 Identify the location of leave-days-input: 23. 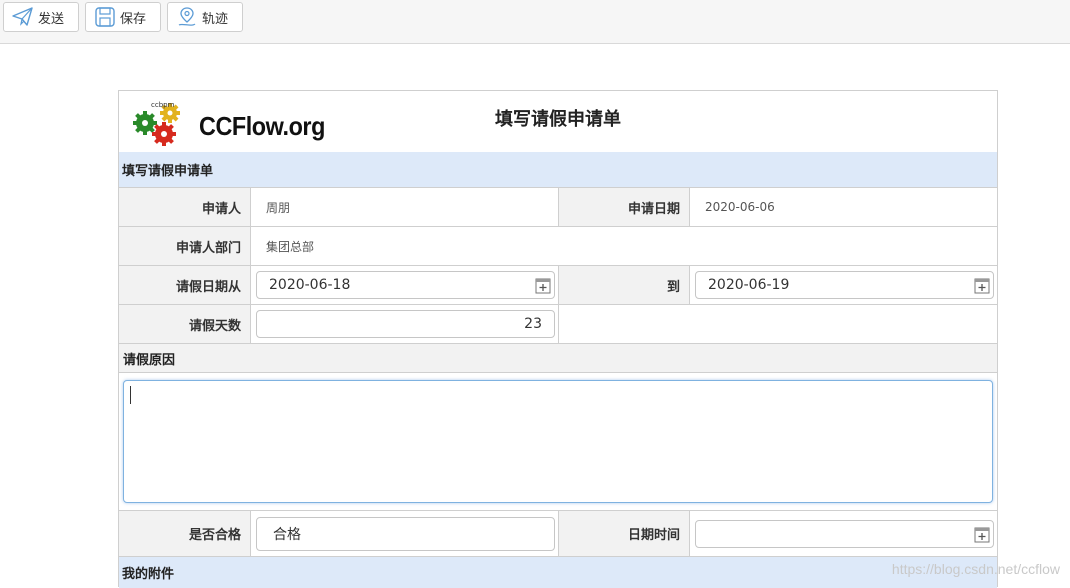
(405, 324).